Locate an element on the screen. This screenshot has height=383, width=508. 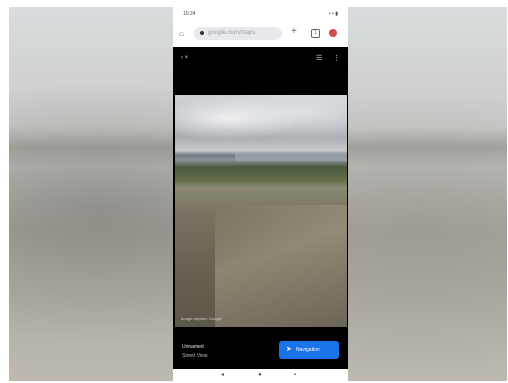
recents-icon: ▪ is located at coordinates (295, 375).